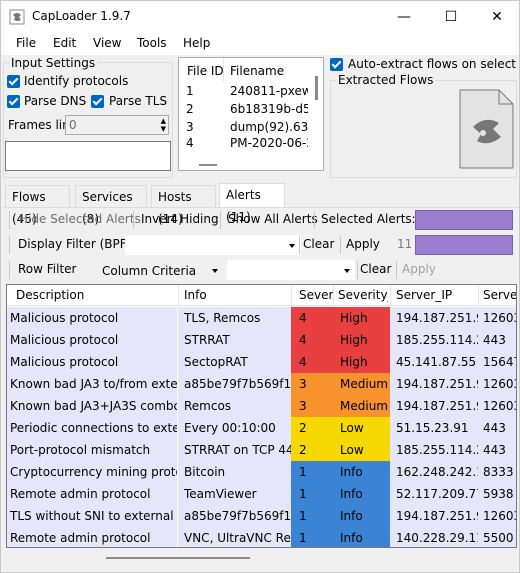 This screenshot has height=573, width=520. What do you see at coordinates (92, 472) in the screenshot?
I see `description-cell: Cryptocurrency mining protocol` at bounding box center [92, 472].